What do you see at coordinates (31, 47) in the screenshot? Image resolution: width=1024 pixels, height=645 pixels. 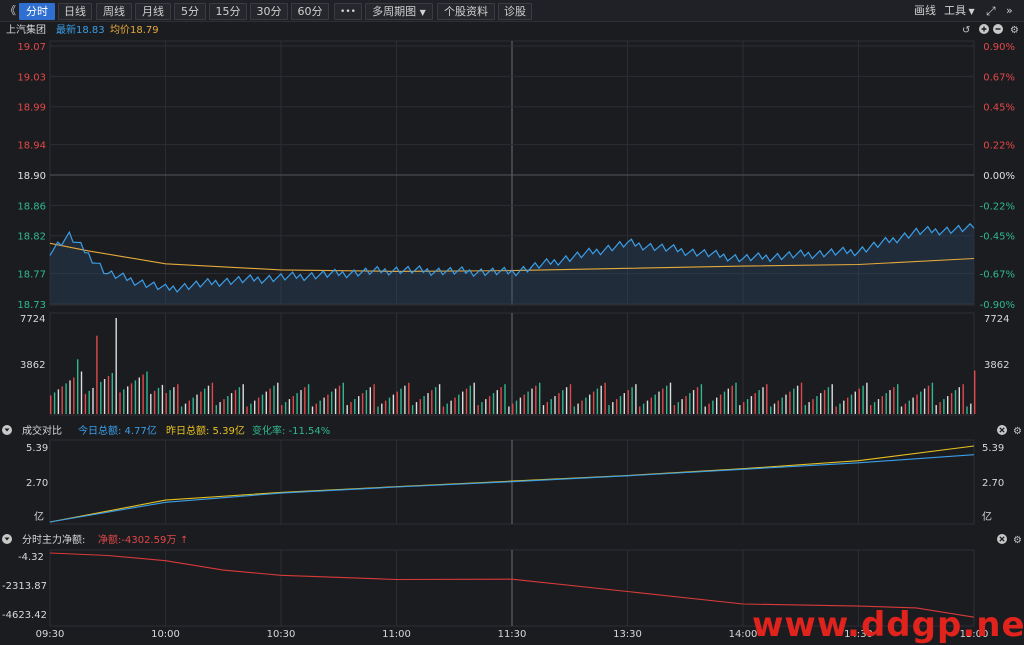 I see `price-tick-label: 19.07` at bounding box center [31, 47].